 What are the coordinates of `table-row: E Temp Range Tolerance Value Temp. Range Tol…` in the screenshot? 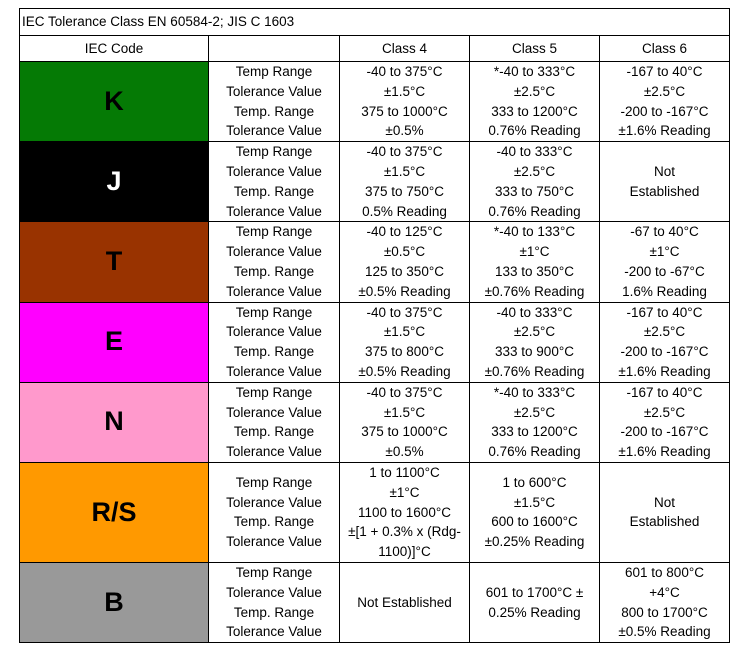 It's located at (374, 342).